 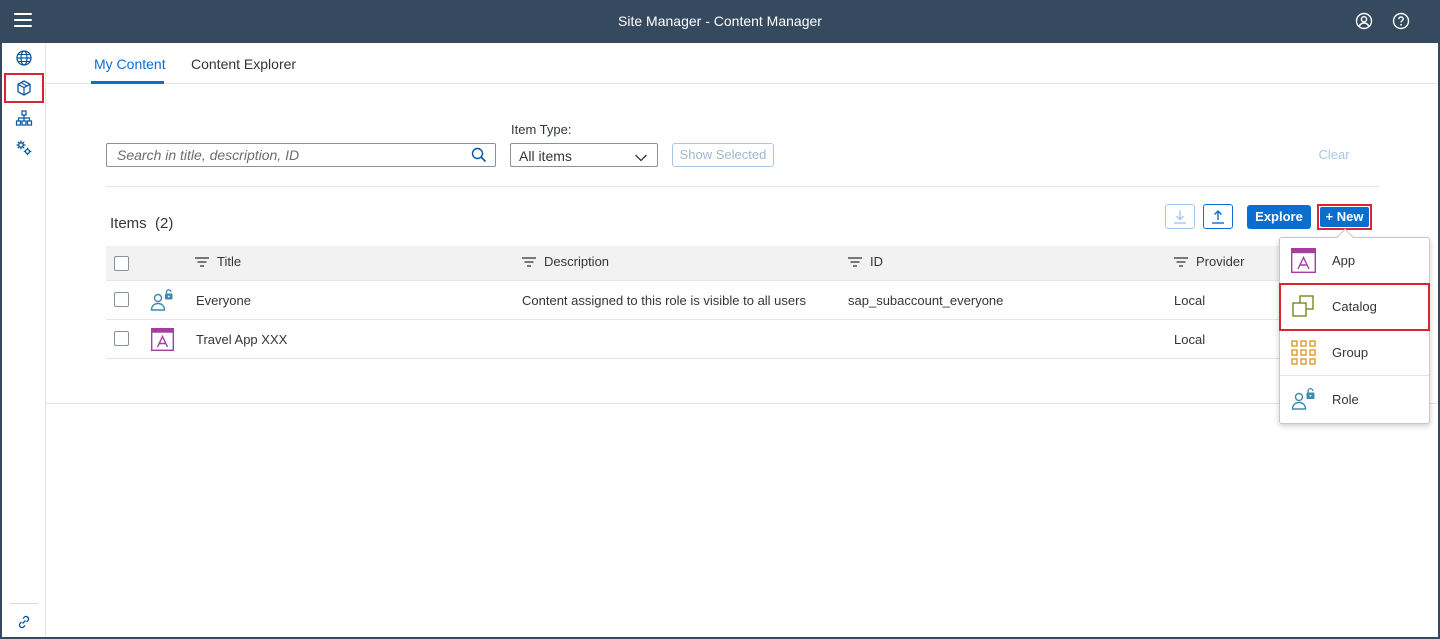 I want to click on tab-content-explorer: Content Explorer, so click(x=243, y=64).